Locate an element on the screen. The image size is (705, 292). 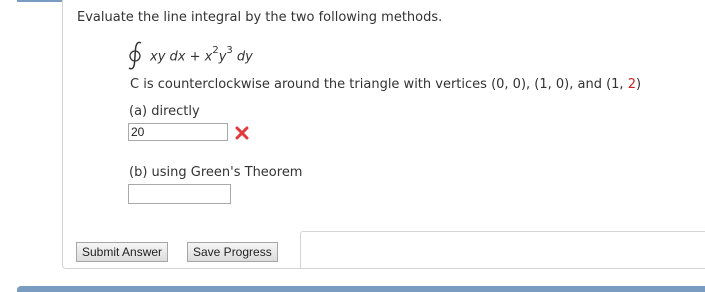
exponent-y: 3 is located at coordinates (229, 51).